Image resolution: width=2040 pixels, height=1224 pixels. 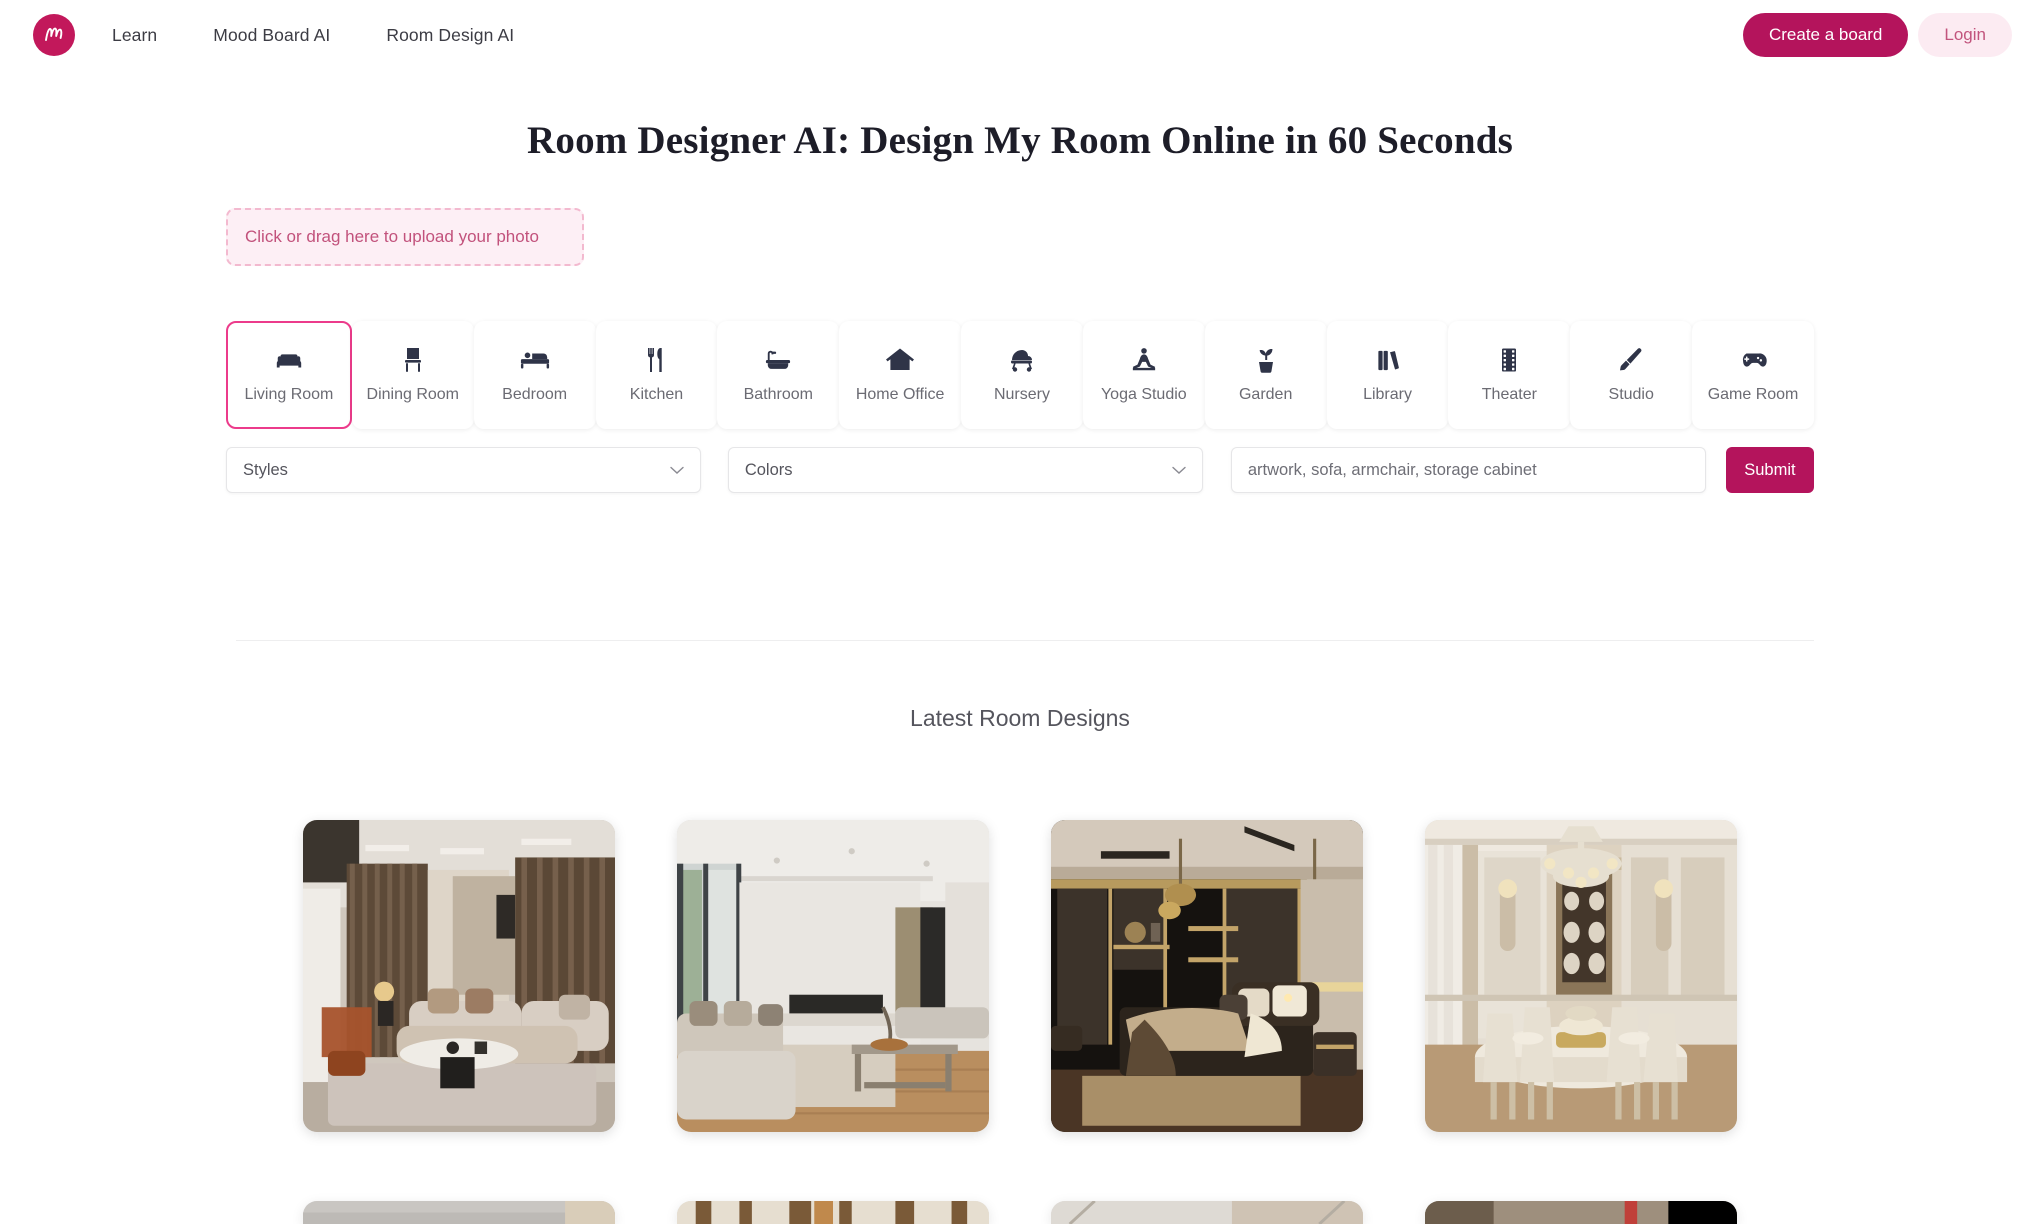 I want to click on header-actions: Create a board Login, so click(x=1877, y=35).